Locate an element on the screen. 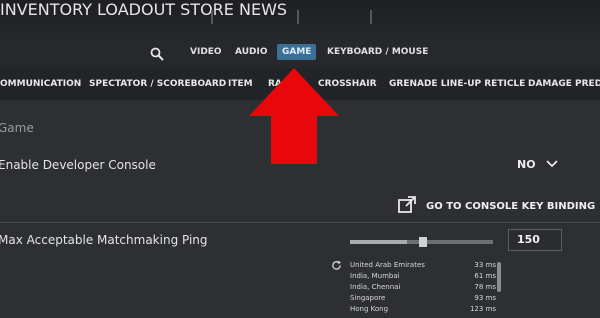  tab-game: GAME is located at coordinates (297, 52).